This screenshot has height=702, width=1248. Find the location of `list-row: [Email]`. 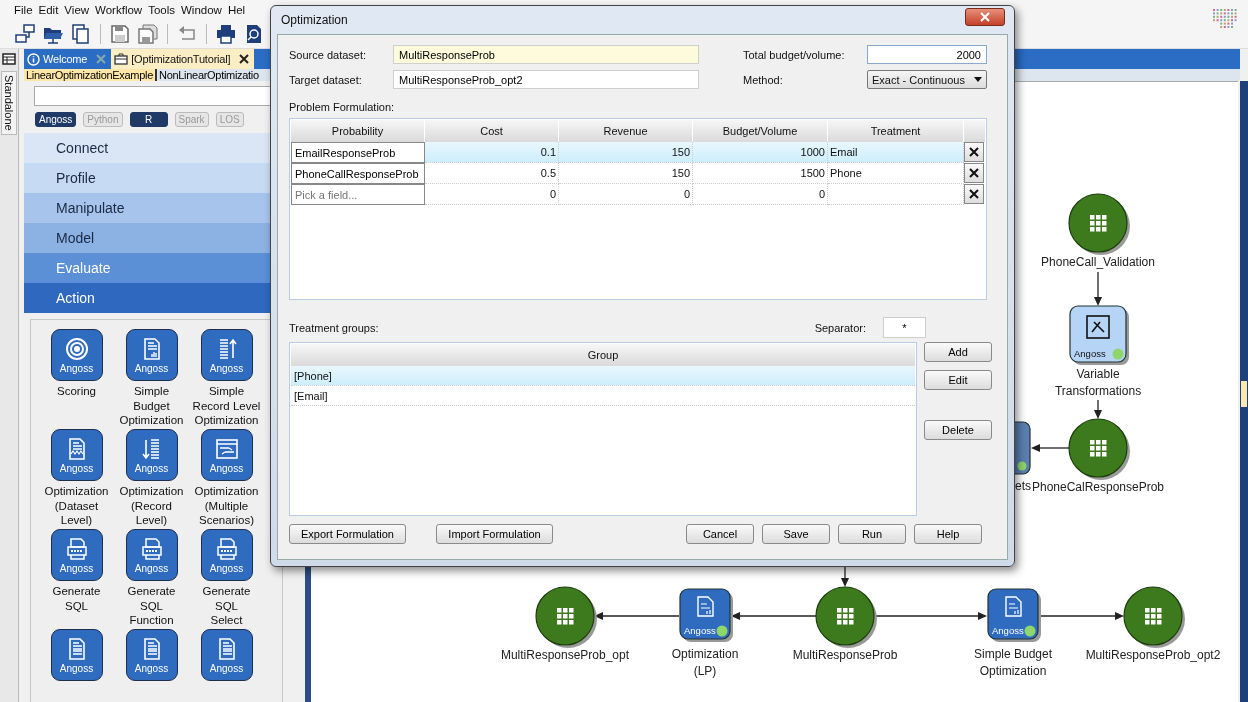

list-row: [Email] is located at coordinates (603, 396).